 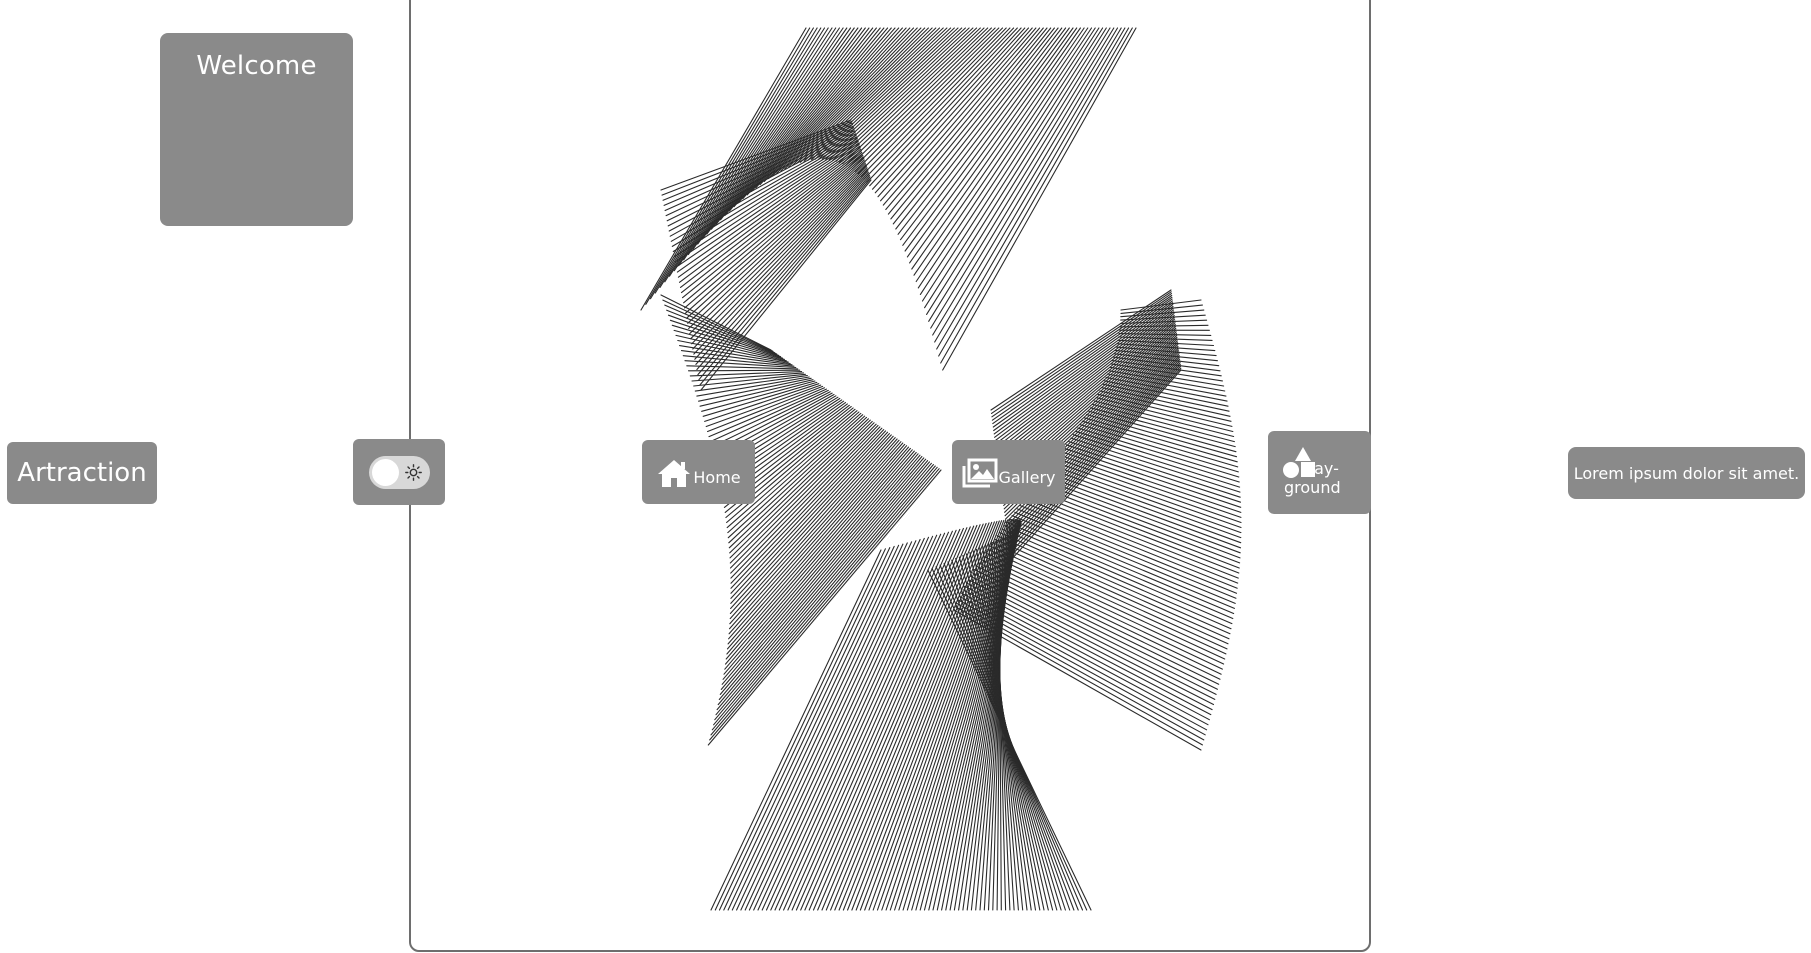 I want to click on welcome-title: Welcome, so click(x=256, y=66).